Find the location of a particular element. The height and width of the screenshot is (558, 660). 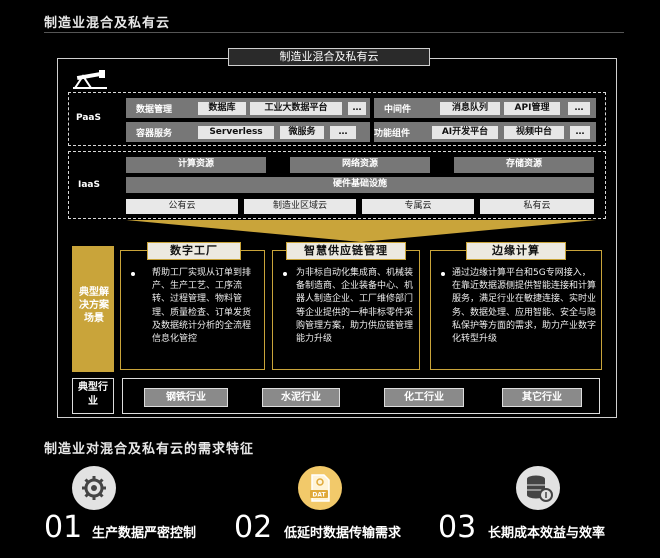

database-icon is located at coordinates (538, 488).